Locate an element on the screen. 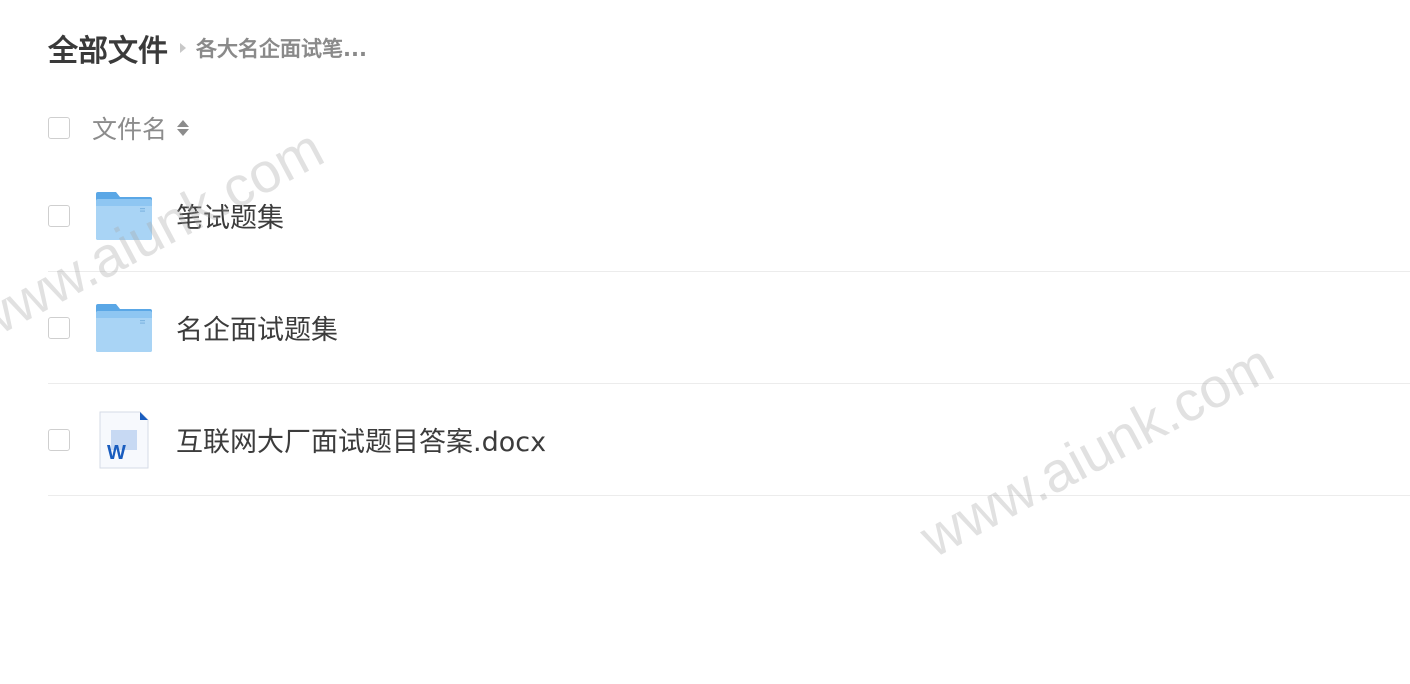 This screenshot has width=1410, height=684. file-name: 笔试题集 is located at coordinates (230, 215).